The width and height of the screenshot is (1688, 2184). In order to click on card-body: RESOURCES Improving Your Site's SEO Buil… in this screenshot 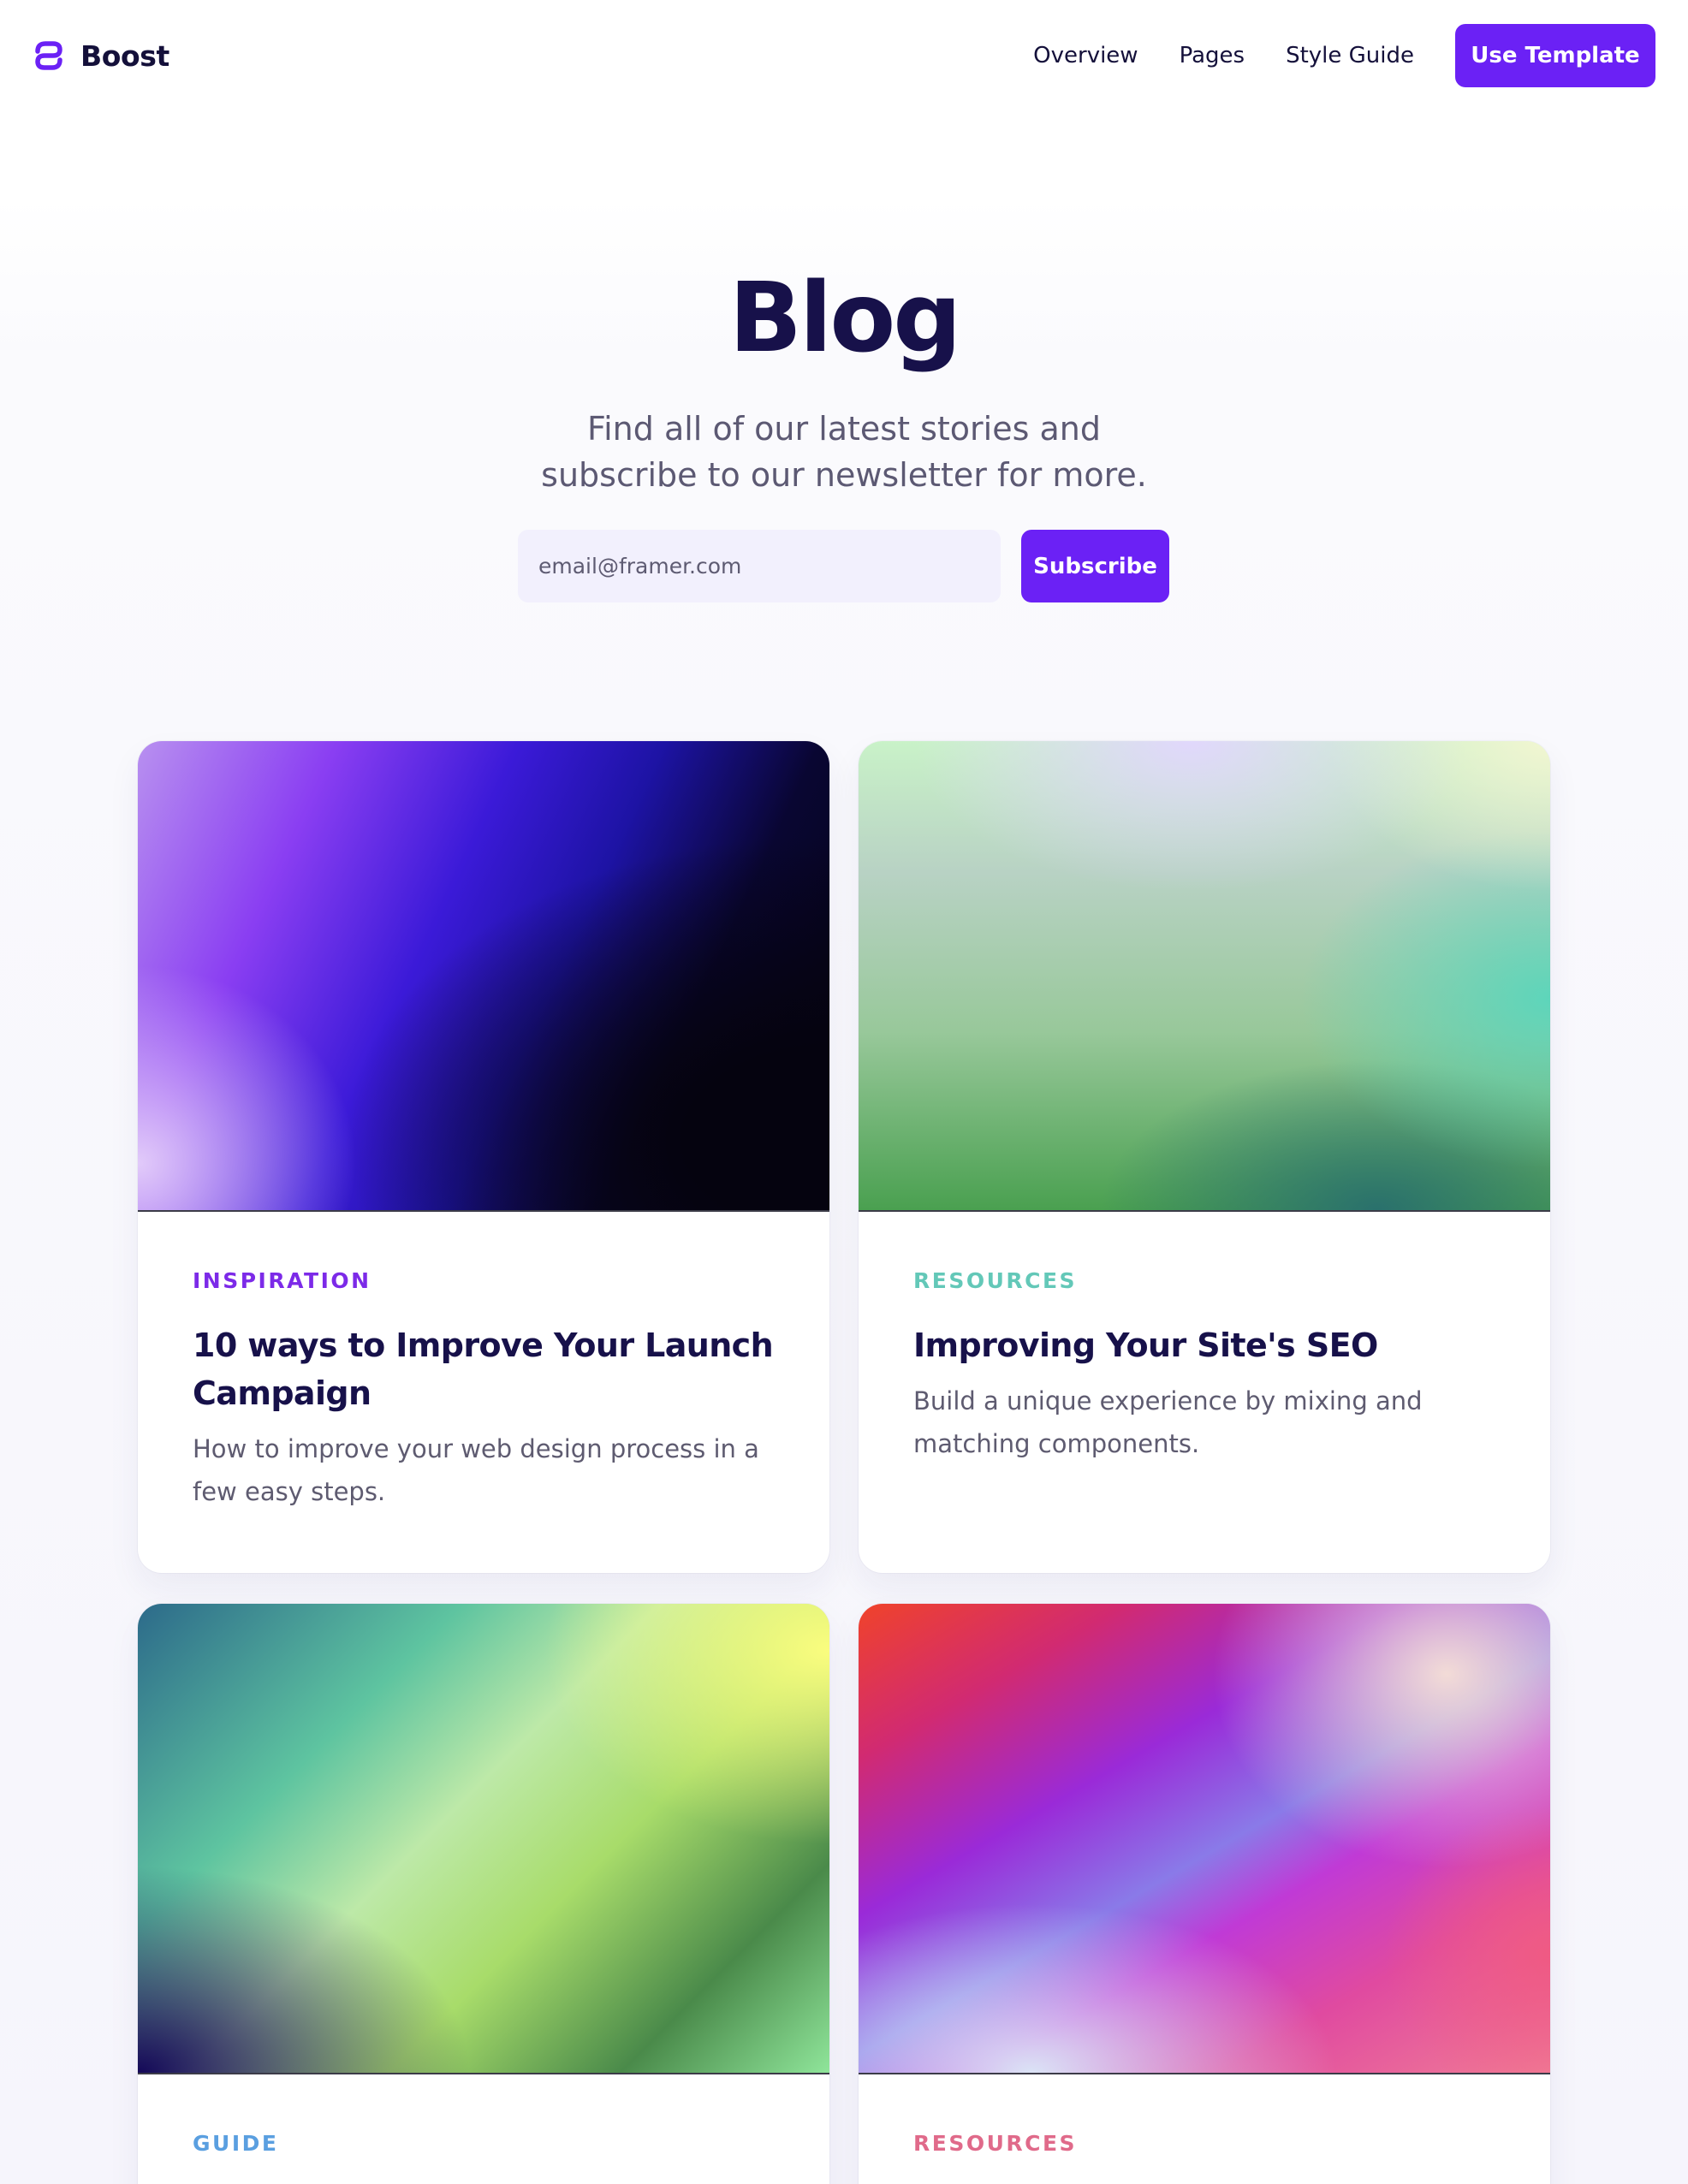, I will do `click(1204, 1364)`.